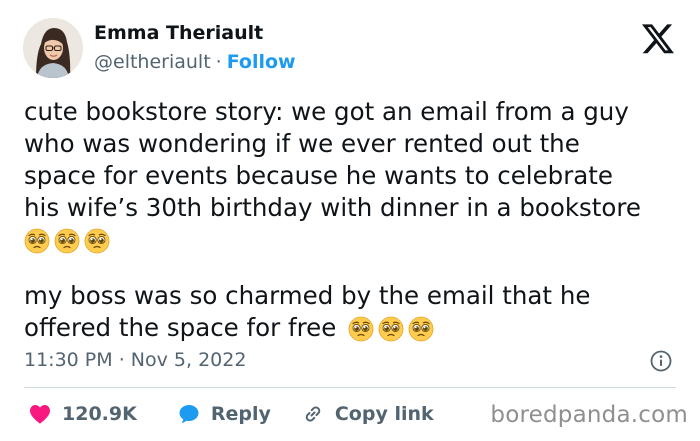  Describe the element at coordinates (180, 327) in the screenshot. I see `tweet-line: offered the space for free` at that location.